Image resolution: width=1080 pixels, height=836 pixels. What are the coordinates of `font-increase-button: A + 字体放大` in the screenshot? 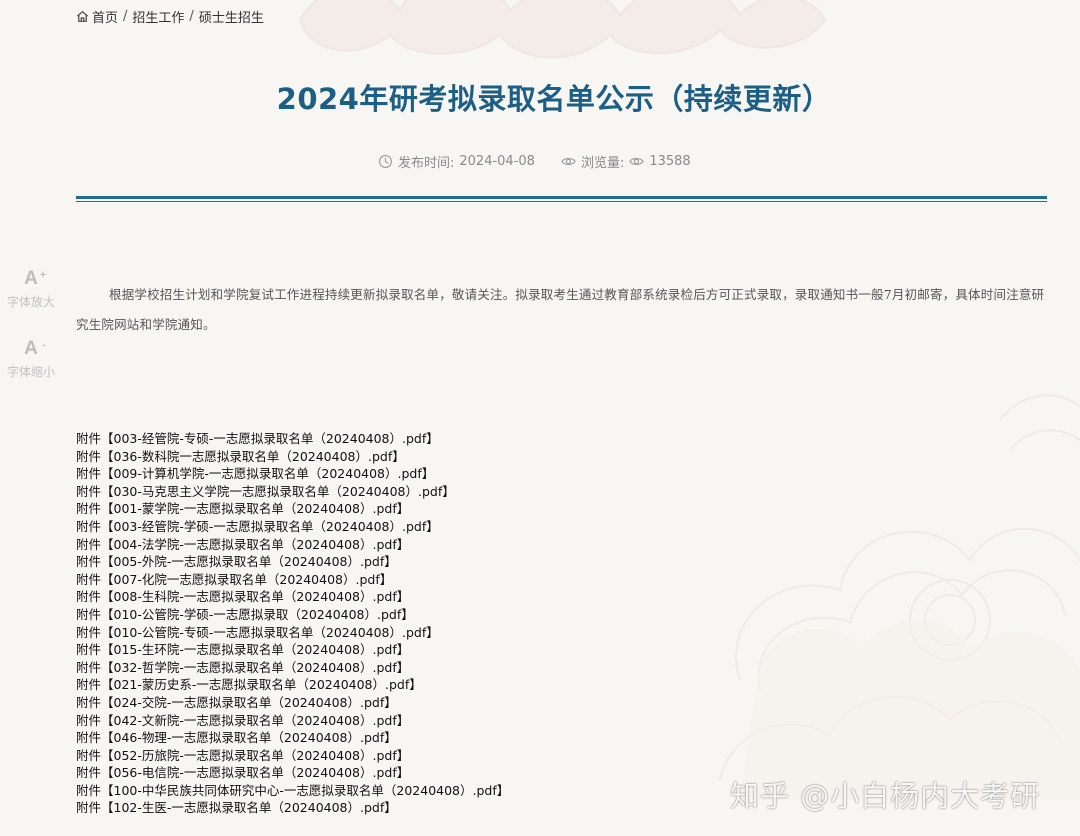 It's located at (31, 289).